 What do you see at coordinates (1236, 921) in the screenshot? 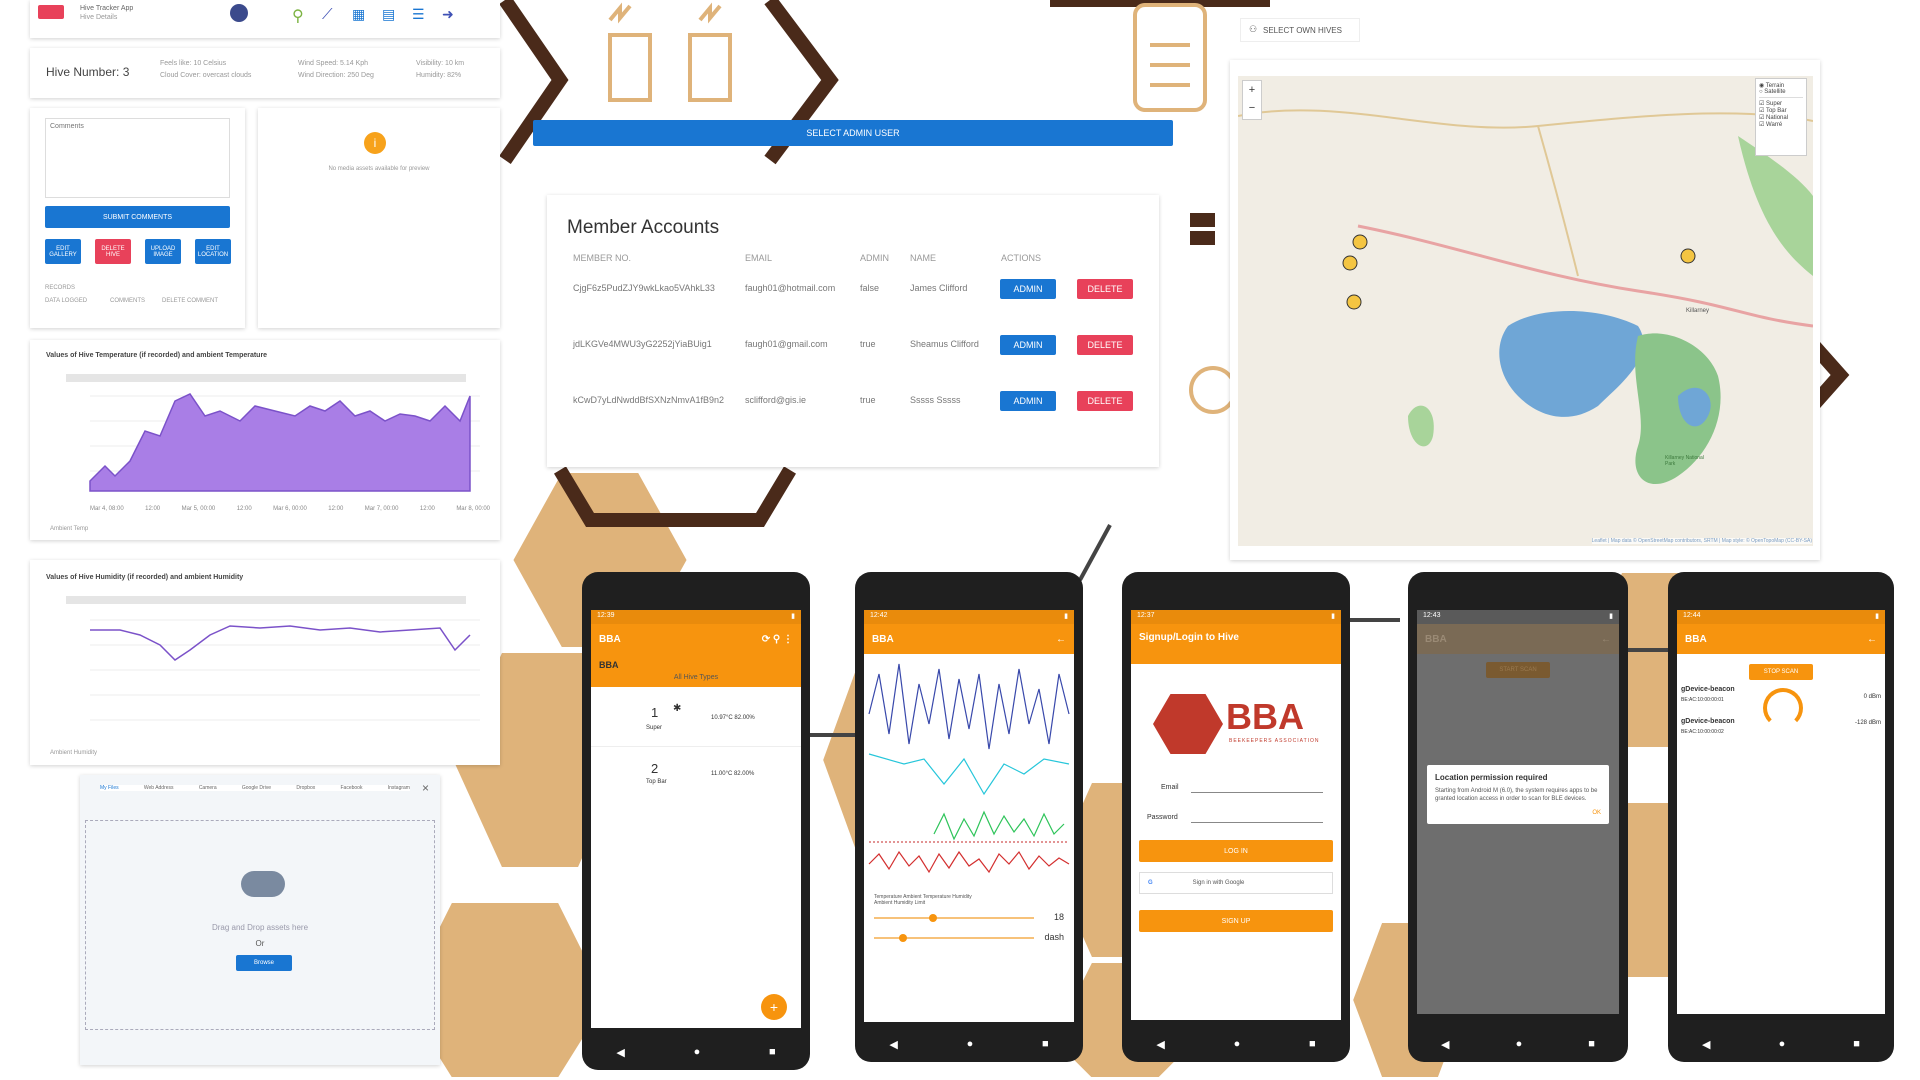
I see `signup-button: SIGN UP` at bounding box center [1236, 921].